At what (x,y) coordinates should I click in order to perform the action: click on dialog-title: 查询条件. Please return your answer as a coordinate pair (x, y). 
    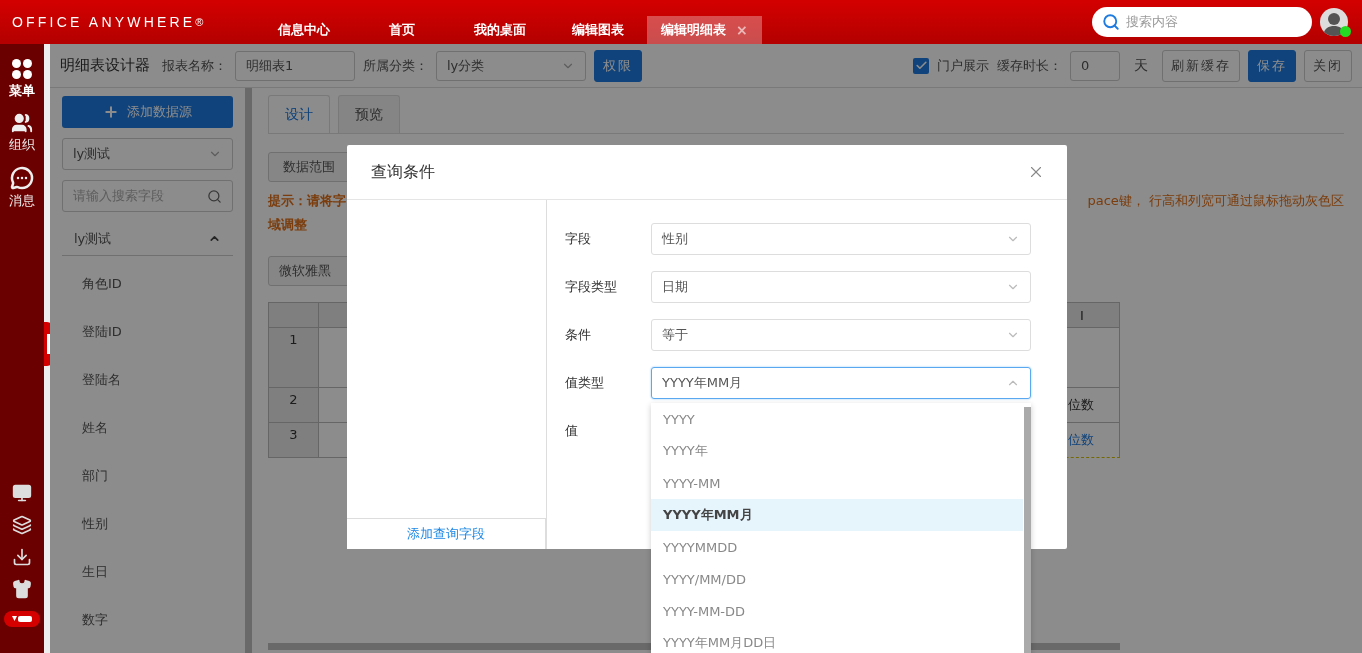
    Looking at the image, I should click on (403, 172).